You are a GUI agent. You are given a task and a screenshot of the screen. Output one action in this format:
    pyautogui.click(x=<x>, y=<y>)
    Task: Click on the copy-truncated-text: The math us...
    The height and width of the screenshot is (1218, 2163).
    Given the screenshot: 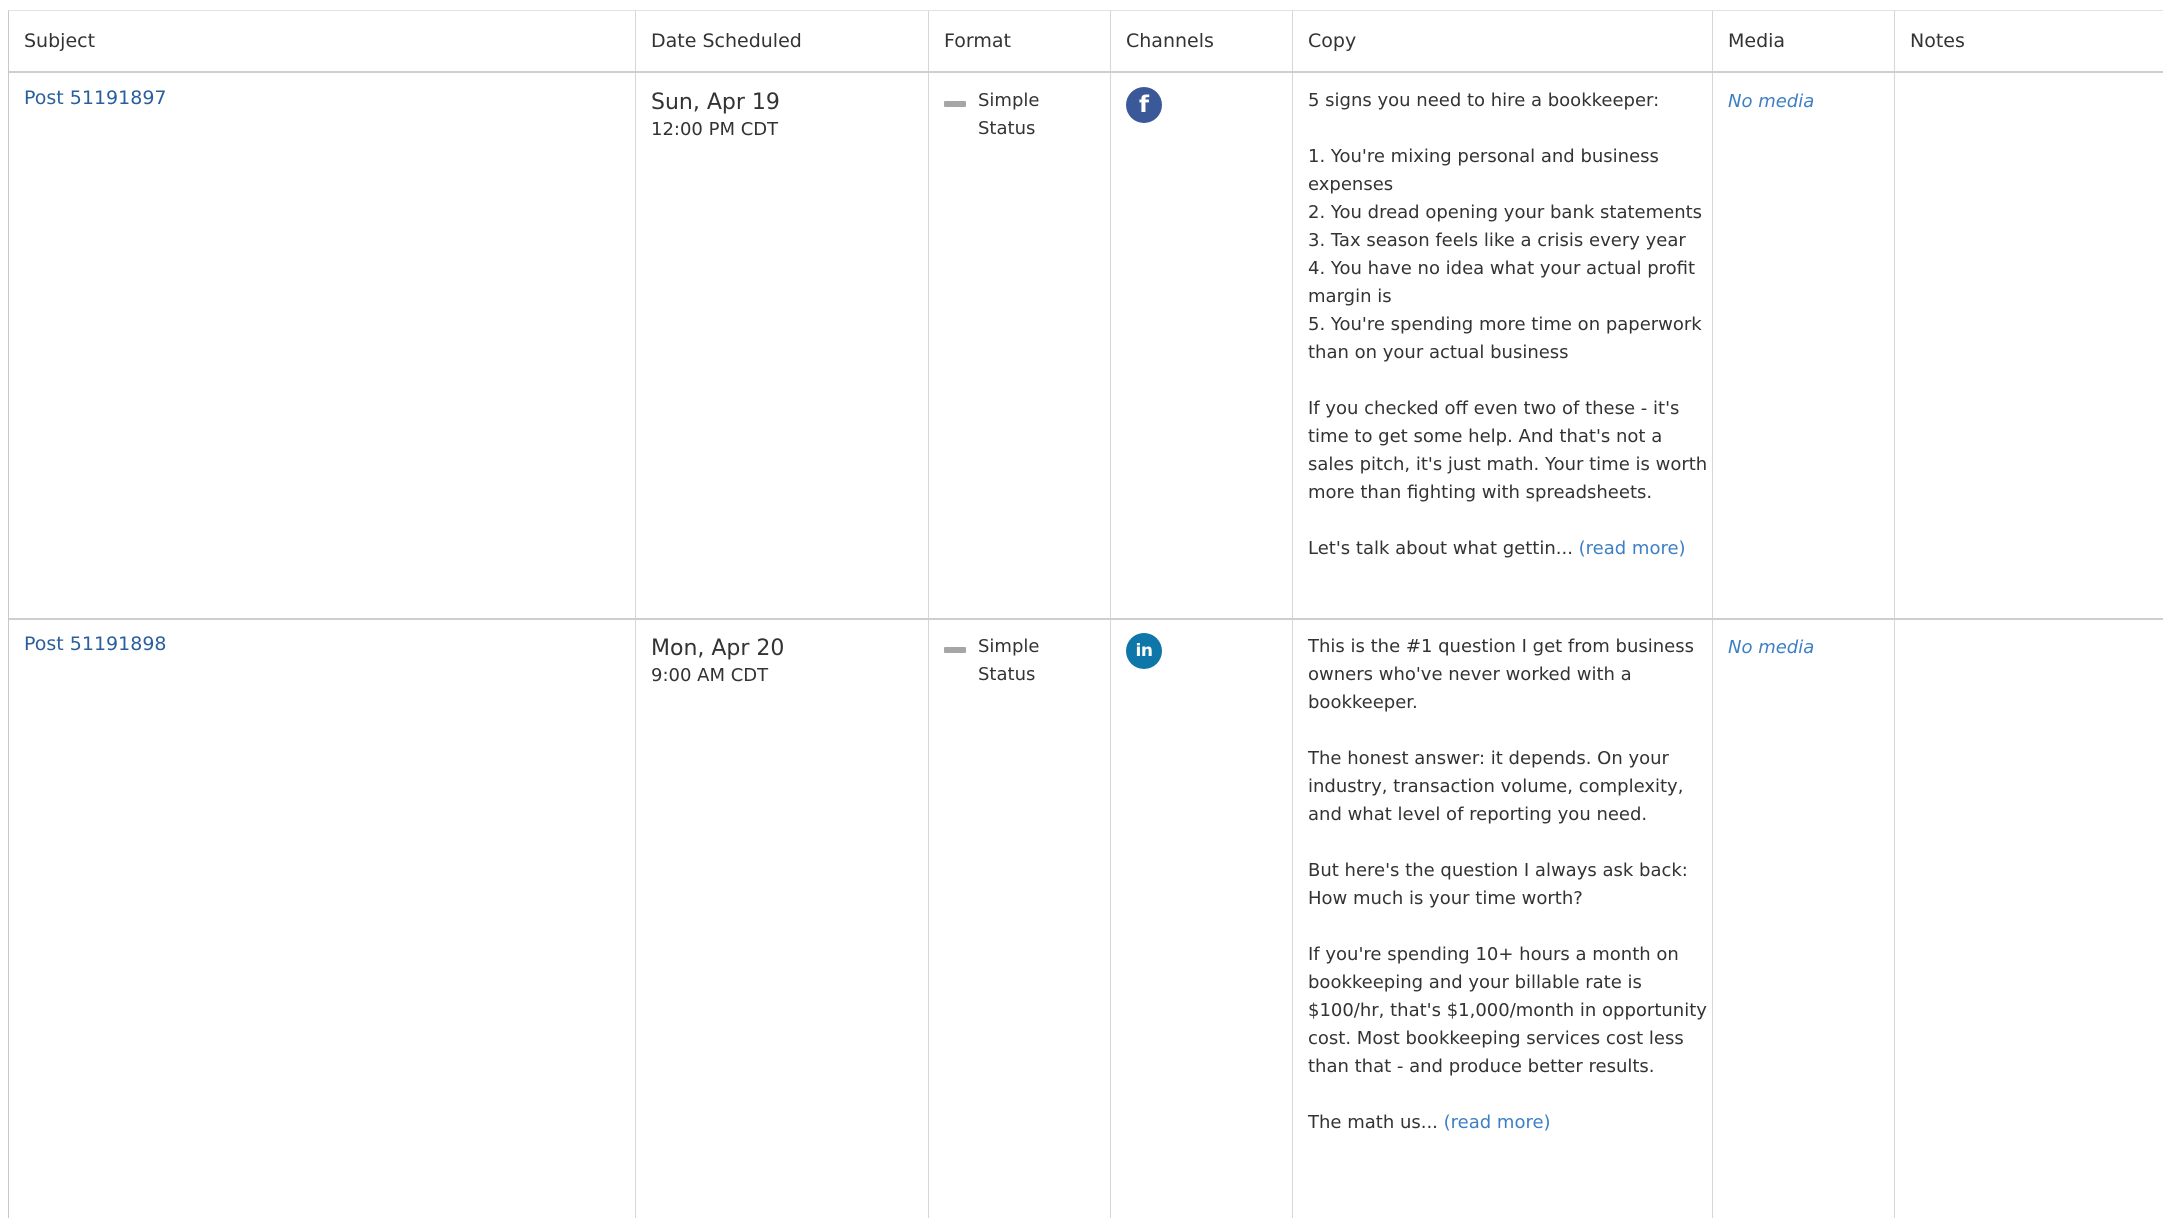 What is the action you would take?
    pyautogui.click(x=1373, y=1122)
    